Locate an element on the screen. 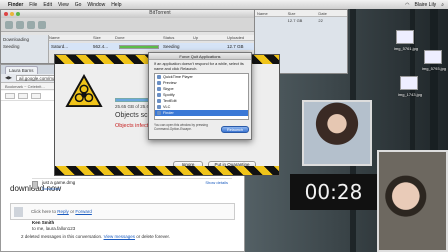 This screenshot has width=448, height=252. menu-window: Window is located at coordinates (96, 5).